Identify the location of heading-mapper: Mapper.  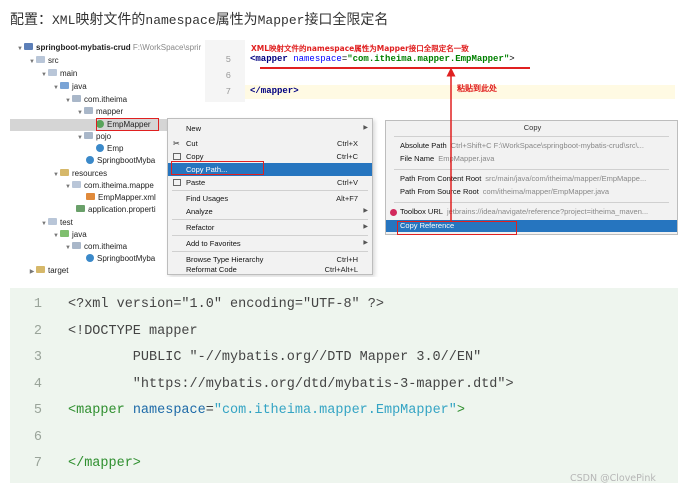
(281, 20).